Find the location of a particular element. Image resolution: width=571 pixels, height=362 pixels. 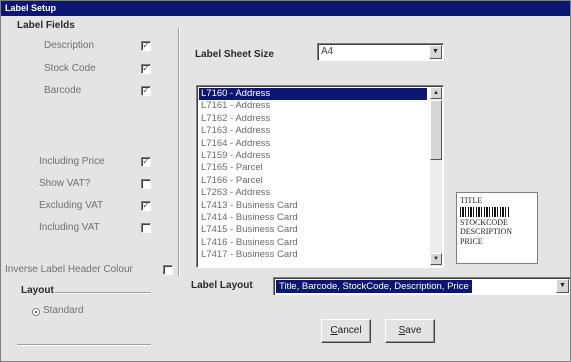

including-vat-label: Including VAT is located at coordinates (69, 227).